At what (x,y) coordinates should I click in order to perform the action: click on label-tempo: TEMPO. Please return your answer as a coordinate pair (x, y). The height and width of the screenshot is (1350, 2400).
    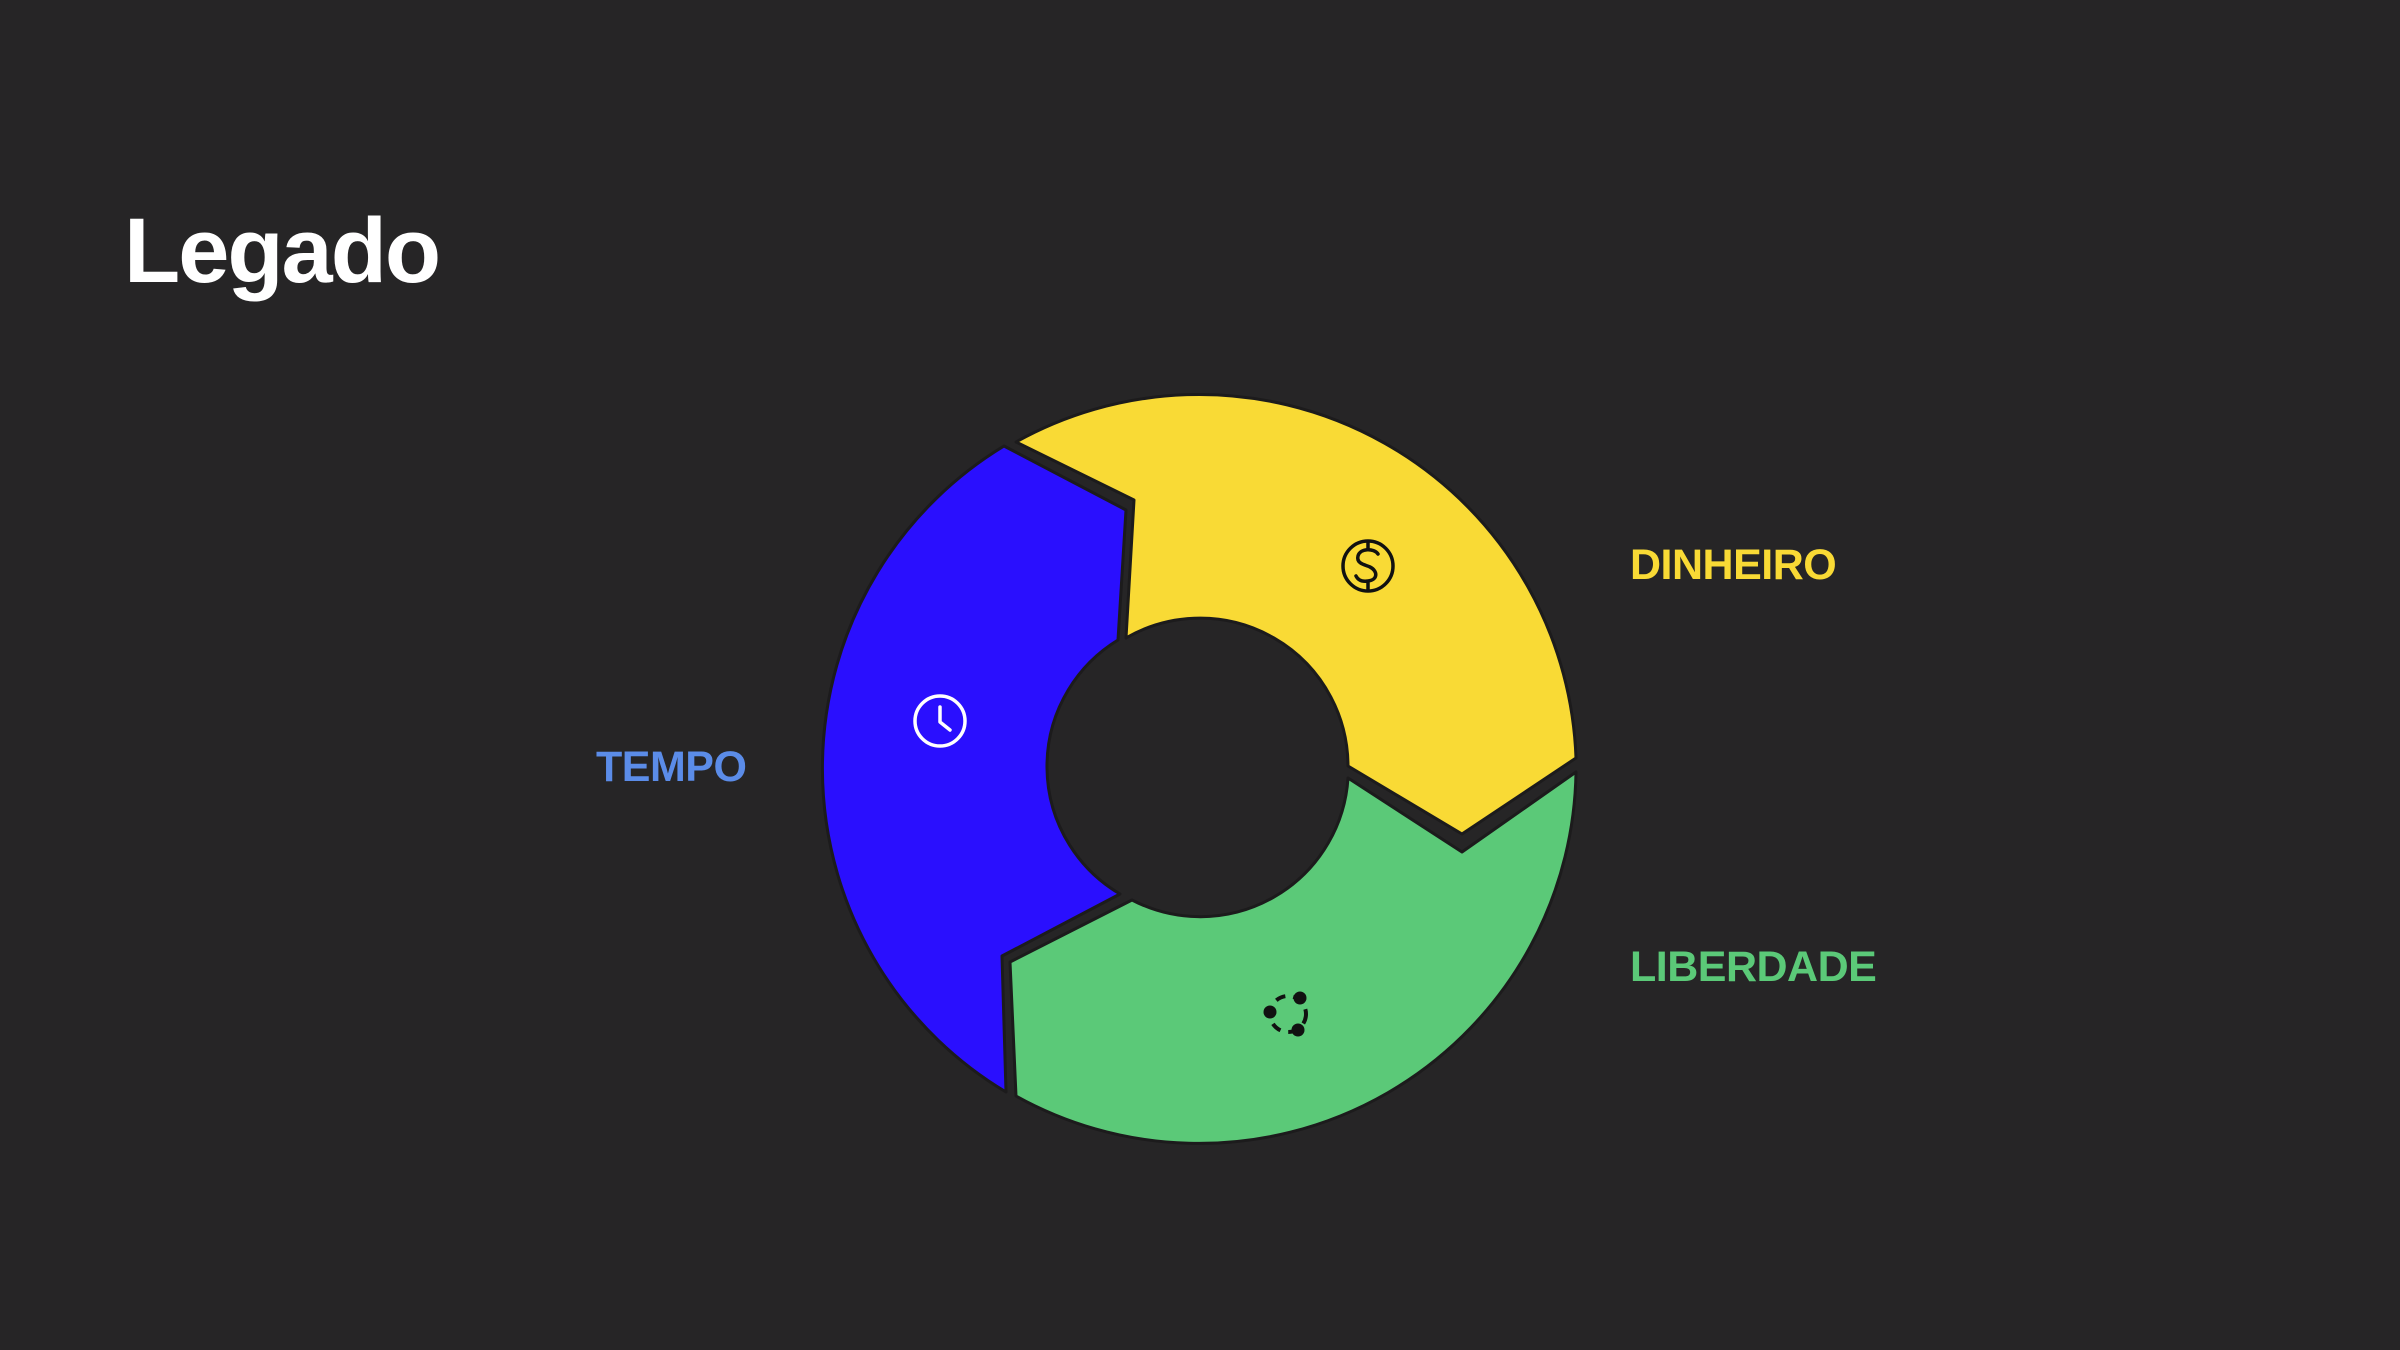
    Looking at the image, I should click on (671, 767).